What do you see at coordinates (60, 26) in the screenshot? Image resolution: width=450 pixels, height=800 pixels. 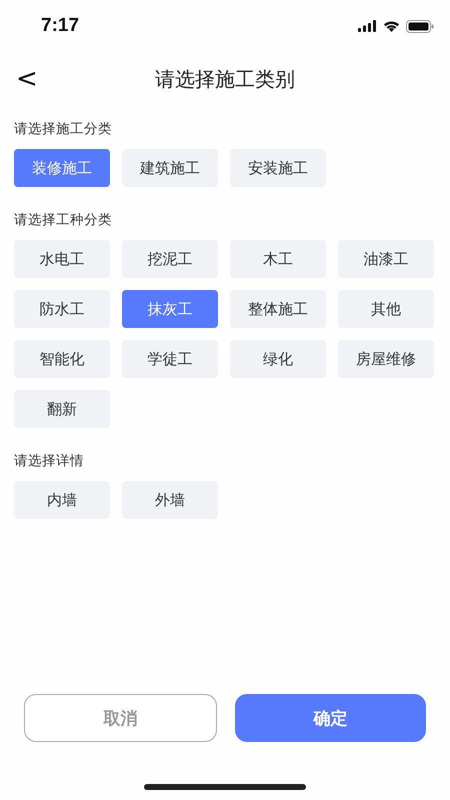 I see `status-time: 7:17` at bounding box center [60, 26].